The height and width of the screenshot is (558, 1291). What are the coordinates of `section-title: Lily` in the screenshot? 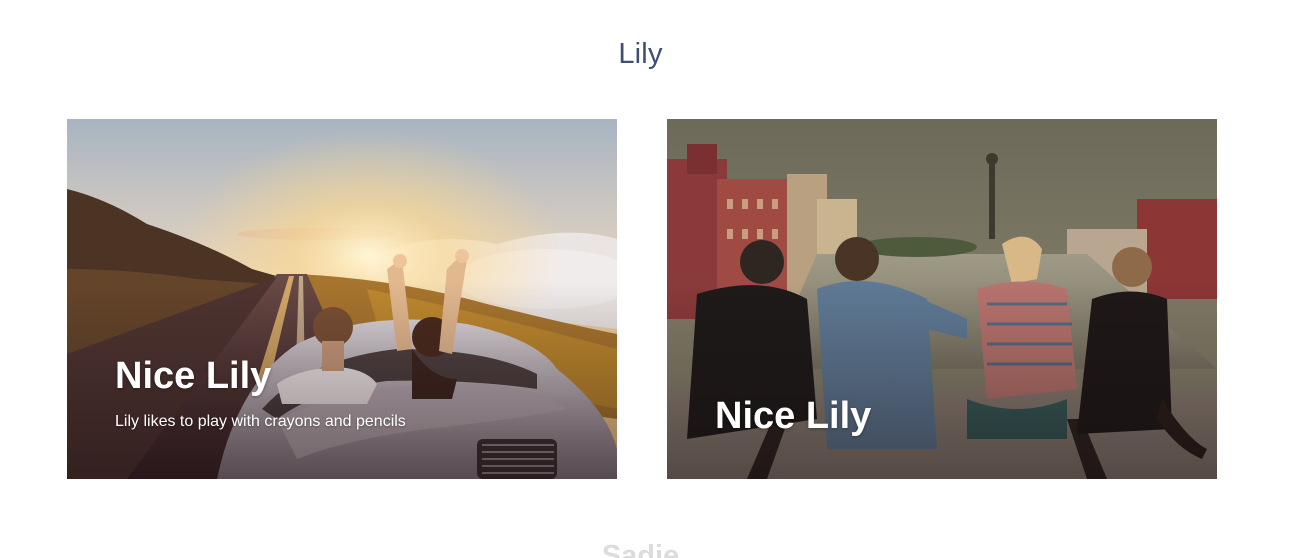 It's located at (640, 54).